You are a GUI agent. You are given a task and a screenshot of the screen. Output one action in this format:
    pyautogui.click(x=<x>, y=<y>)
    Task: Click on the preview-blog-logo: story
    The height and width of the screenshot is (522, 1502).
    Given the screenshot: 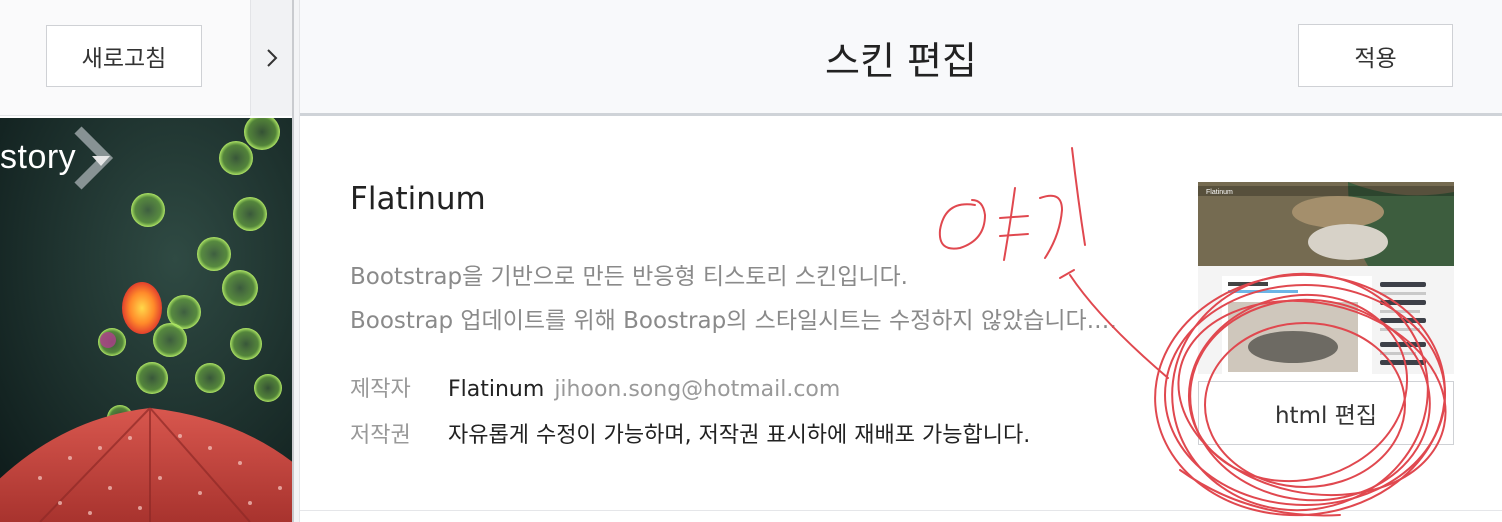 What is the action you would take?
    pyautogui.click(x=38, y=157)
    